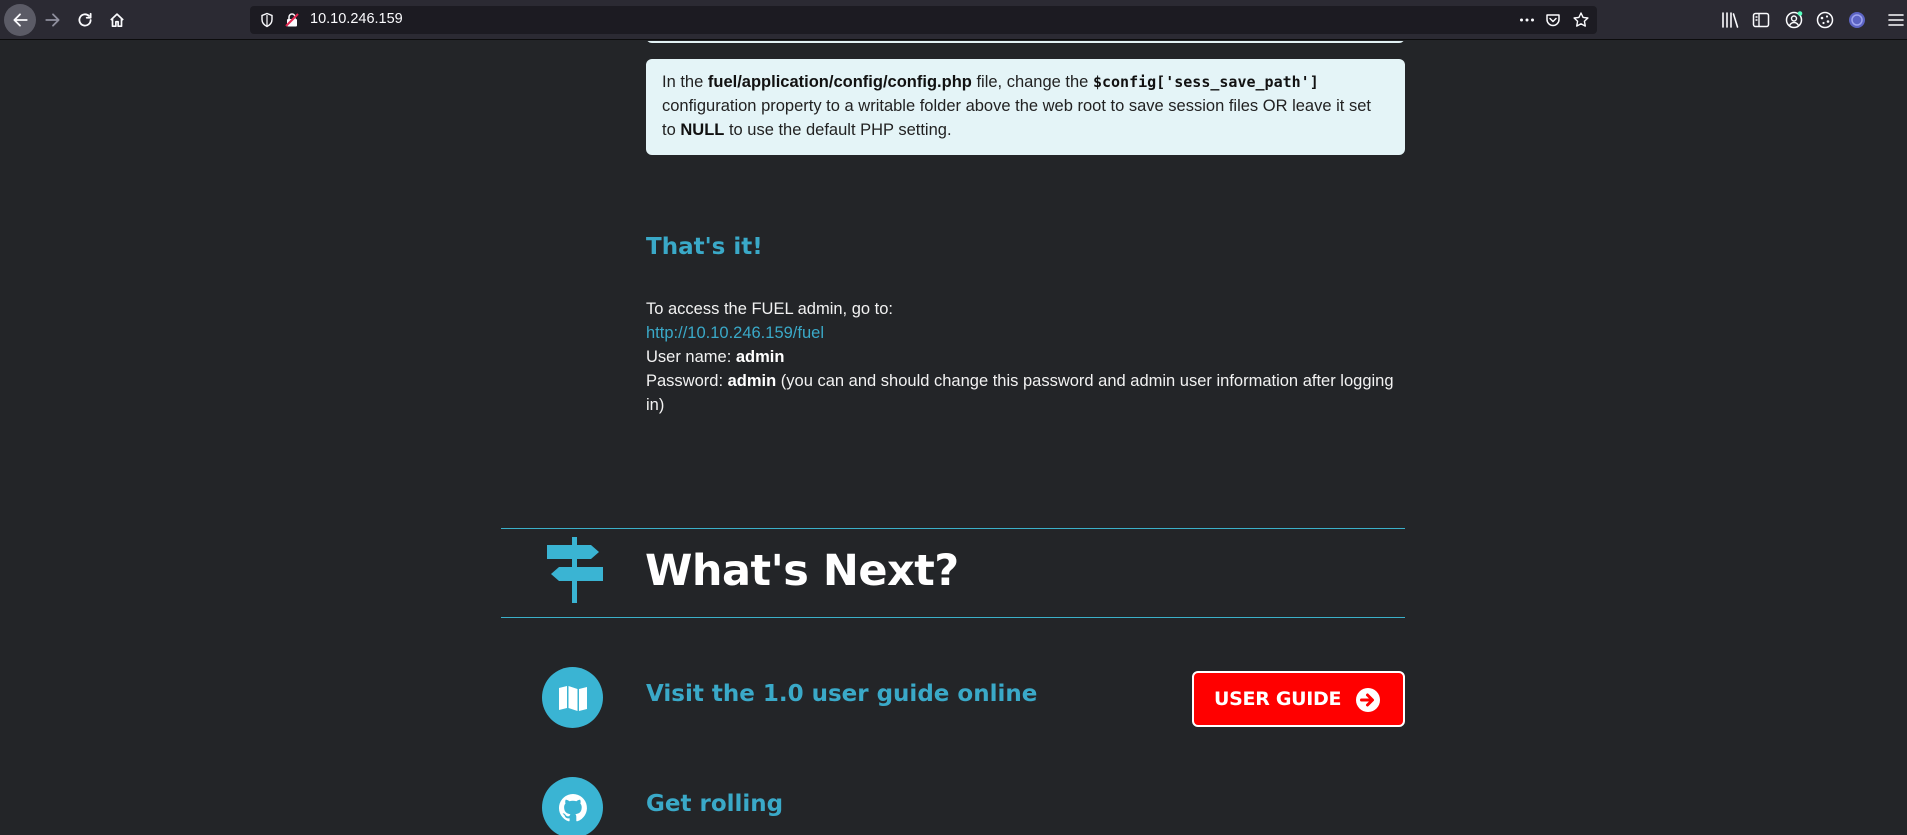 The height and width of the screenshot is (835, 1907). Describe the element at coordinates (1794, 20) in the screenshot. I see `account-icon` at that location.